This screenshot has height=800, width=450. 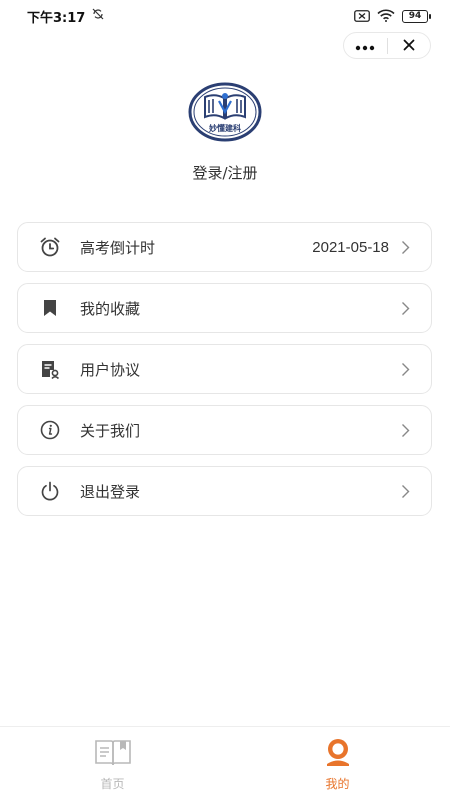 What do you see at coordinates (224, 430) in the screenshot?
I see `menu-item-about-us: 关于我们` at bounding box center [224, 430].